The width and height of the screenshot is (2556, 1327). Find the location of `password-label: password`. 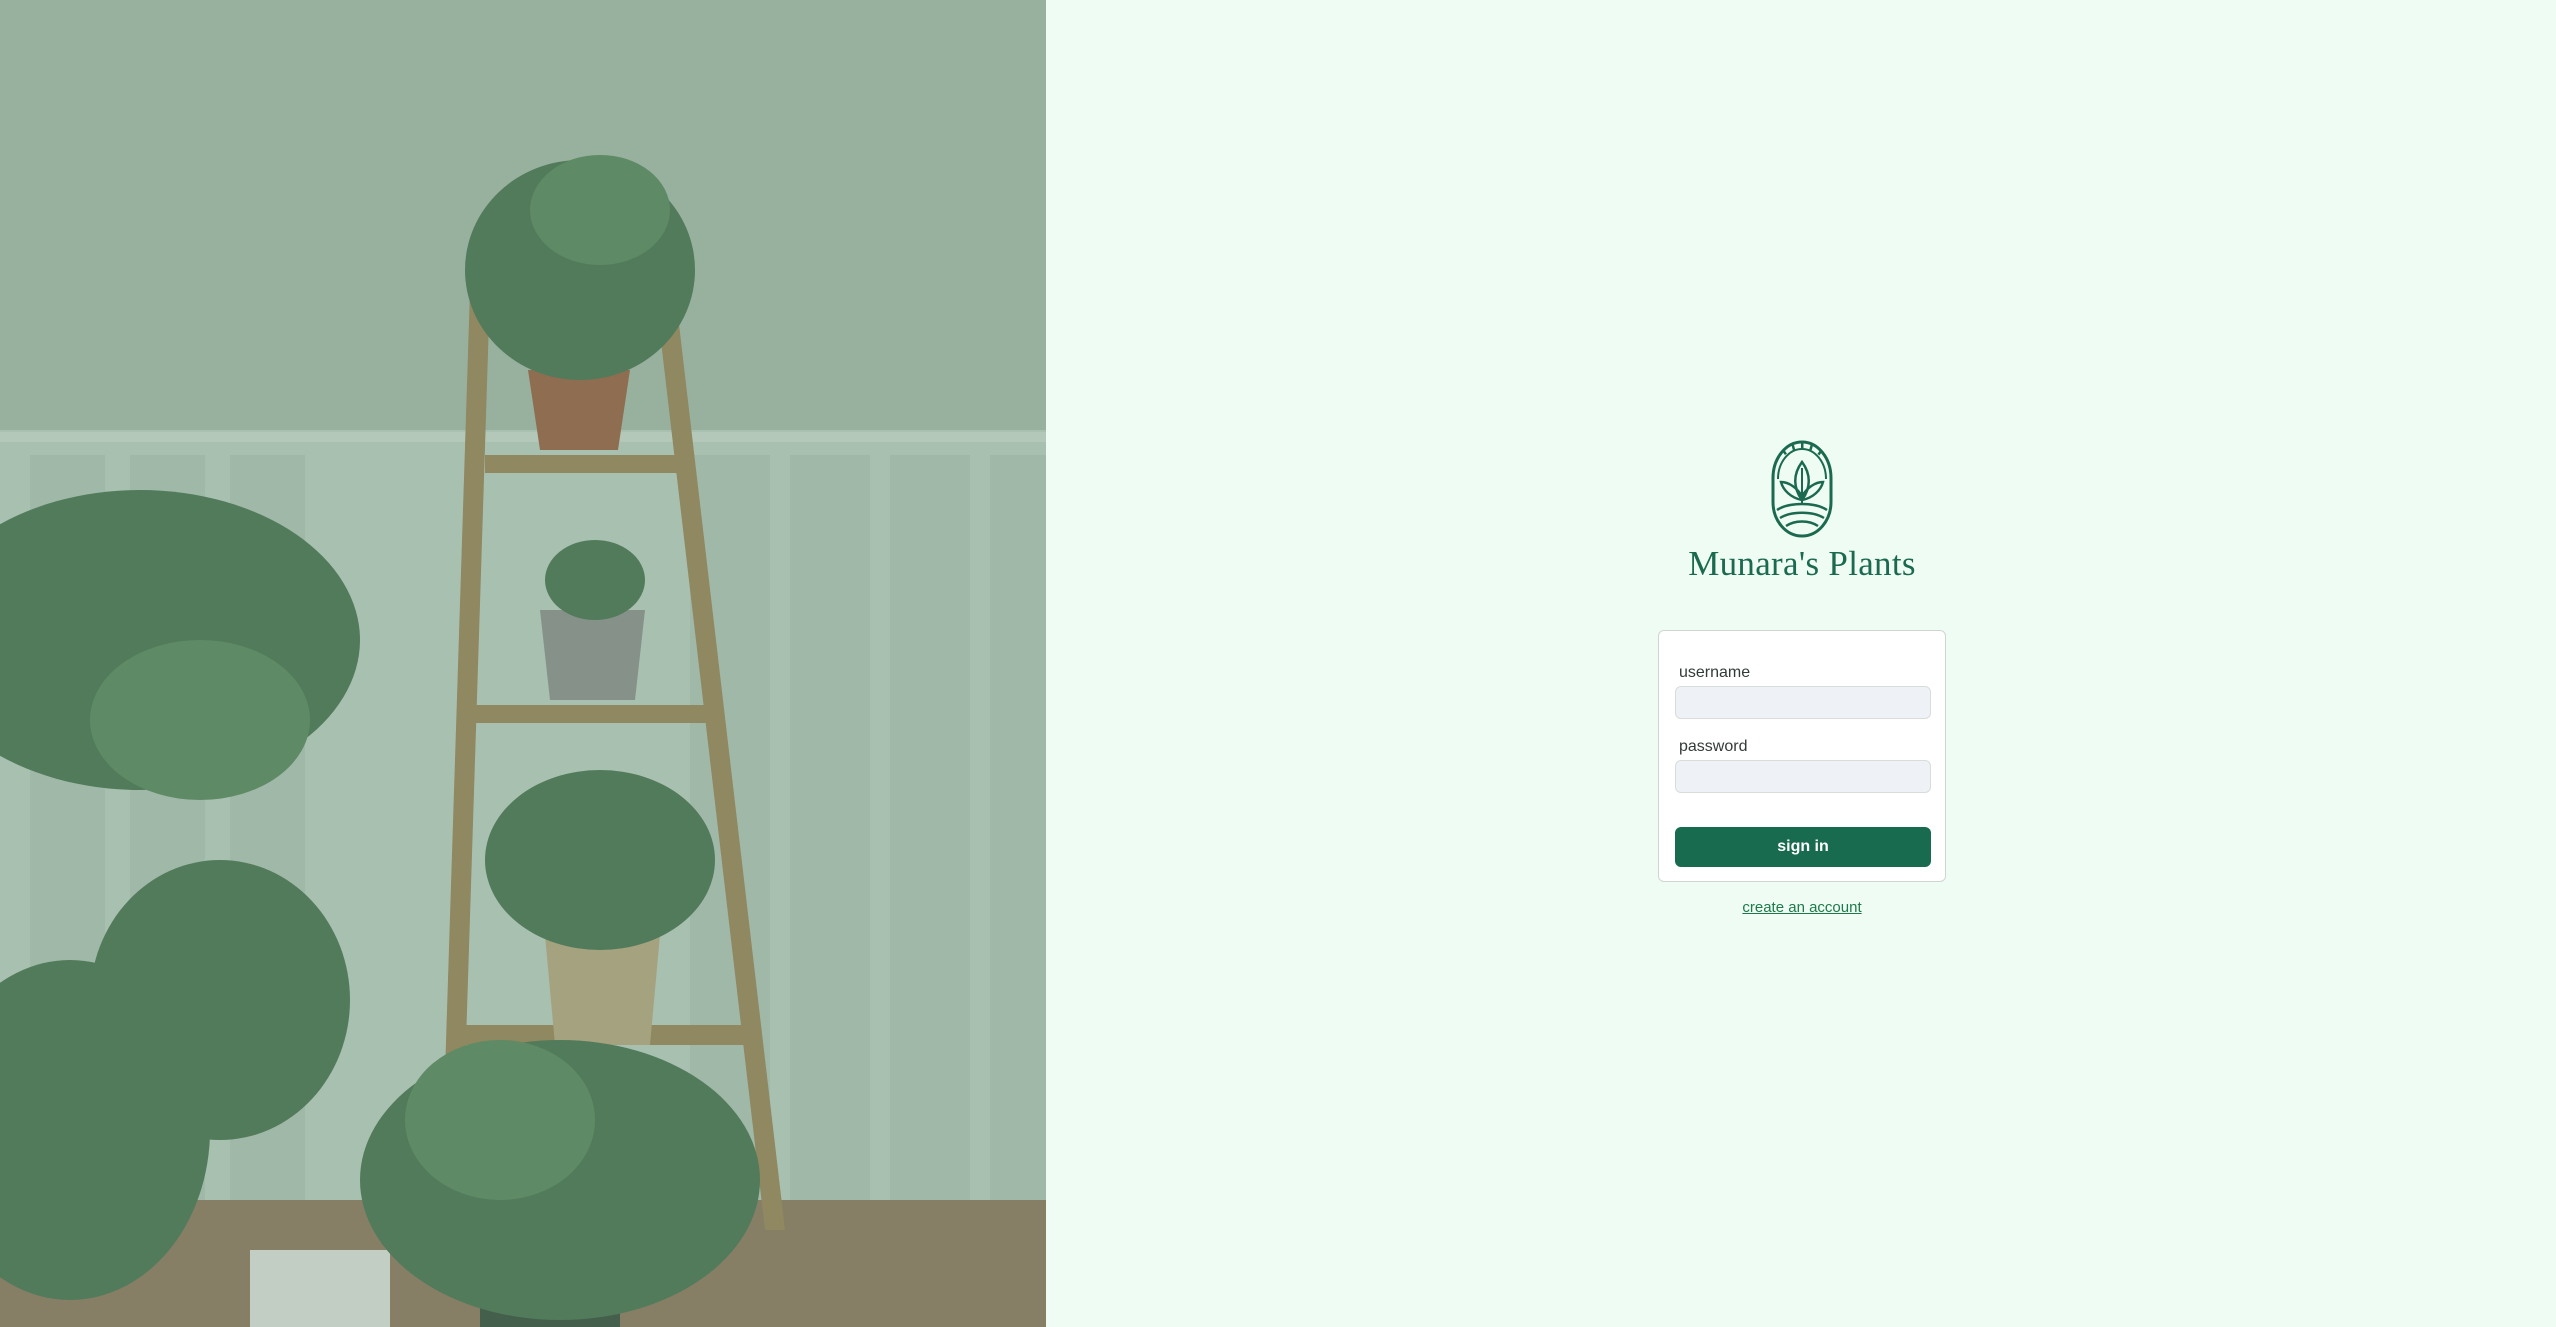

password-label: password is located at coordinates (1713, 746).